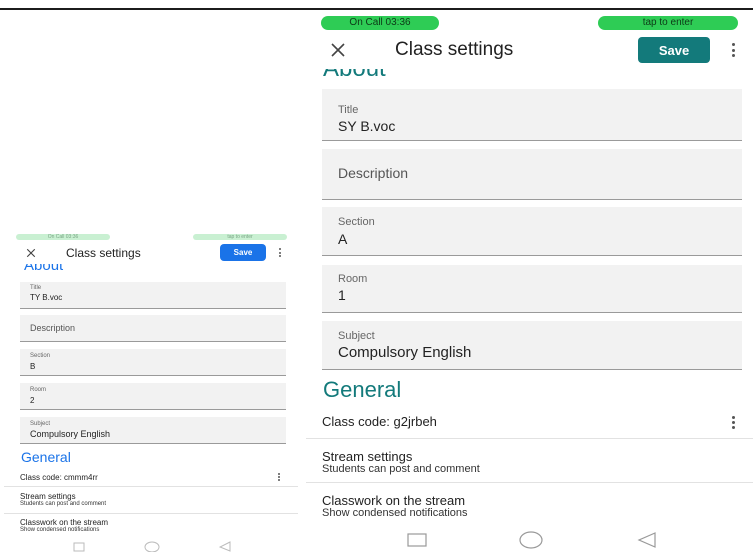 The image size is (753, 552). Describe the element at coordinates (342, 295) in the screenshot. I see `room-field-value: 1` at that location.